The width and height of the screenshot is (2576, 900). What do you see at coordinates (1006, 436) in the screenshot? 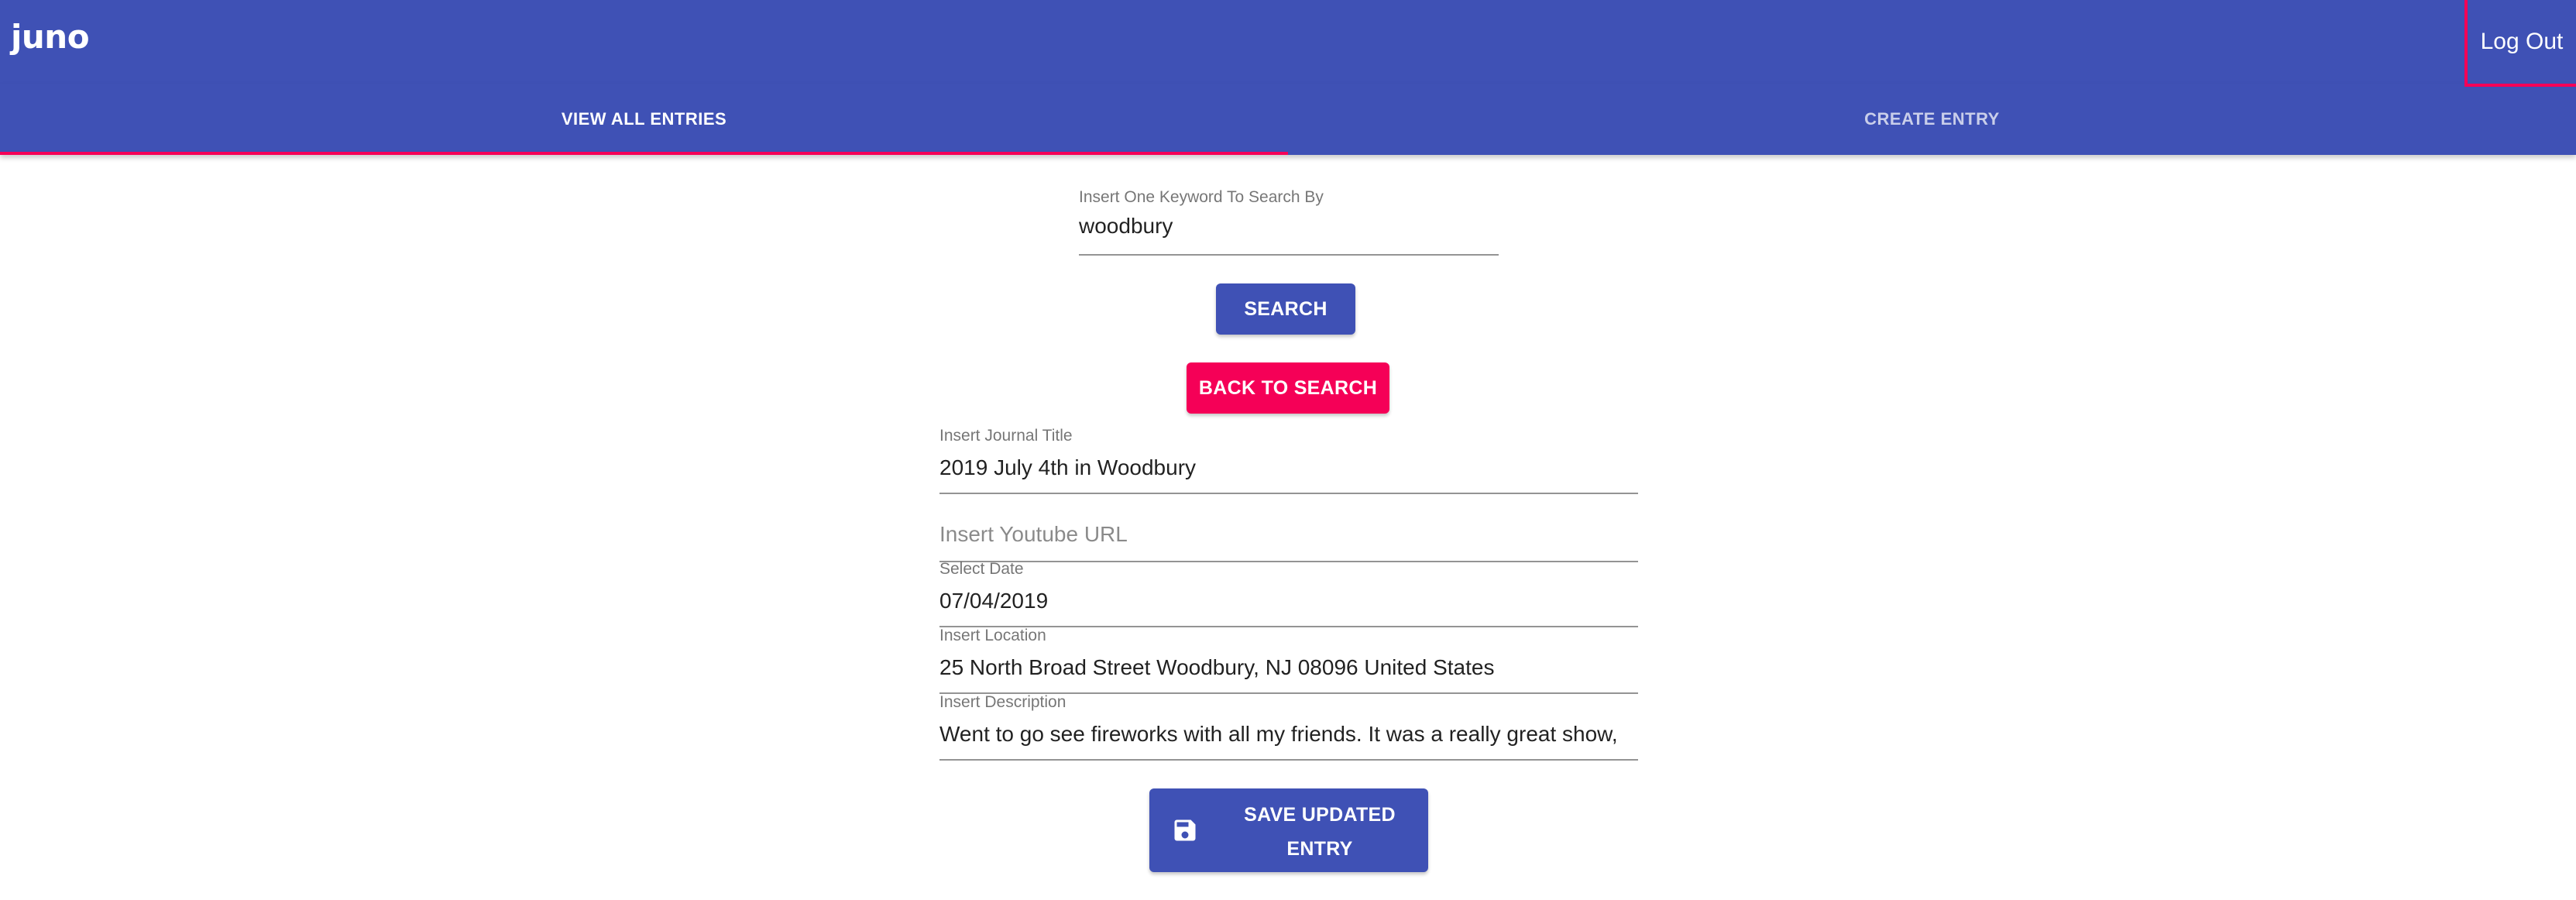
I see `journal-title-label: Insert Journal Title` at bounding box center [1006, 436].